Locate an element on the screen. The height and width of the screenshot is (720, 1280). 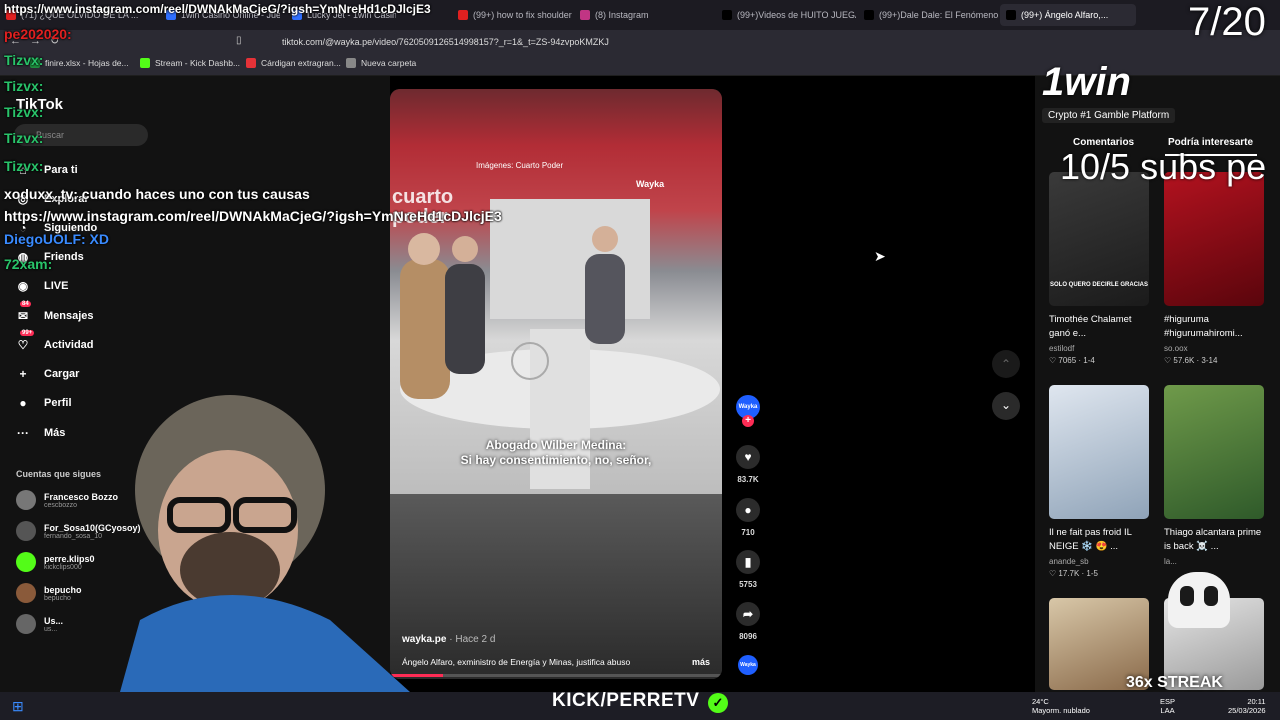
bookmark-icon: ▯ is located at coordinates (239, 40).